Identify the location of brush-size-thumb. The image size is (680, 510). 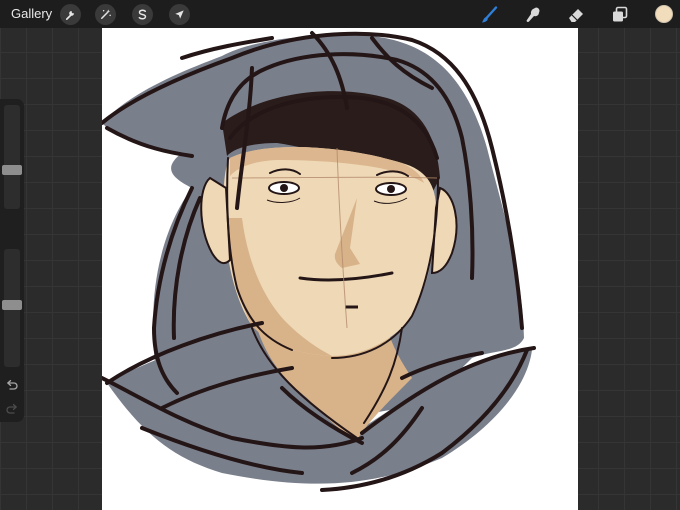
(12, 170).